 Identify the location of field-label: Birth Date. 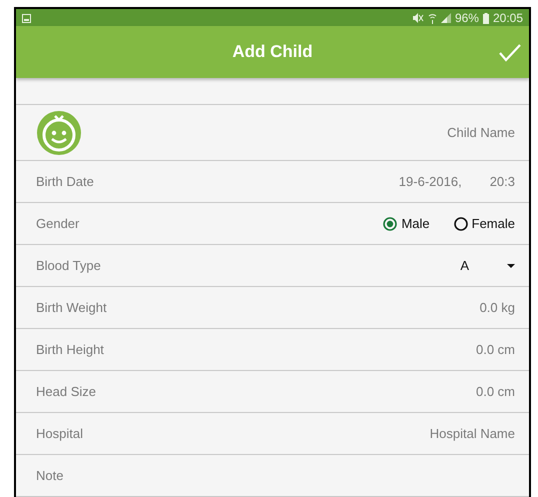
(65, 181).